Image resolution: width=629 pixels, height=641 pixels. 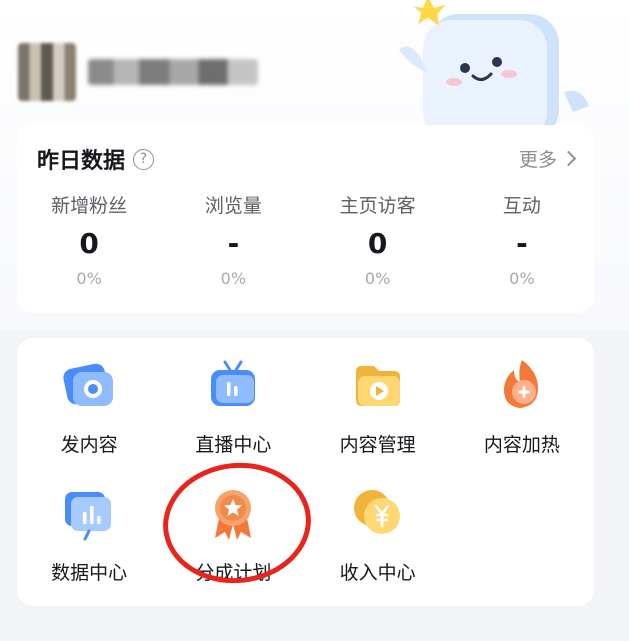 What do you see at coordinates (521, 206) in the screenshot?
I see `stat-label: 互动` at bounding box center [521, 206].